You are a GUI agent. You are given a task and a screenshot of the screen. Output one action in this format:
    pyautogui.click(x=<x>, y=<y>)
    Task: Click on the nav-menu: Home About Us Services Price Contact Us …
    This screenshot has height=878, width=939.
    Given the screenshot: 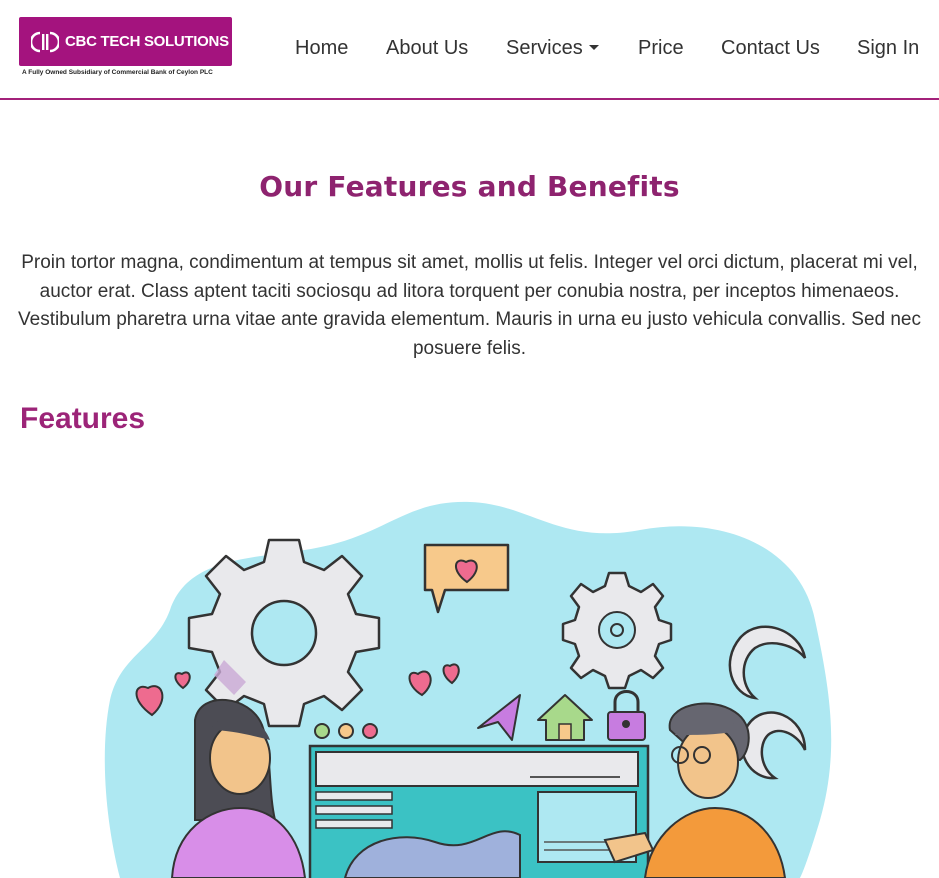 What is the action you would take?
    pyautogui.click(x=469, y=49)
    